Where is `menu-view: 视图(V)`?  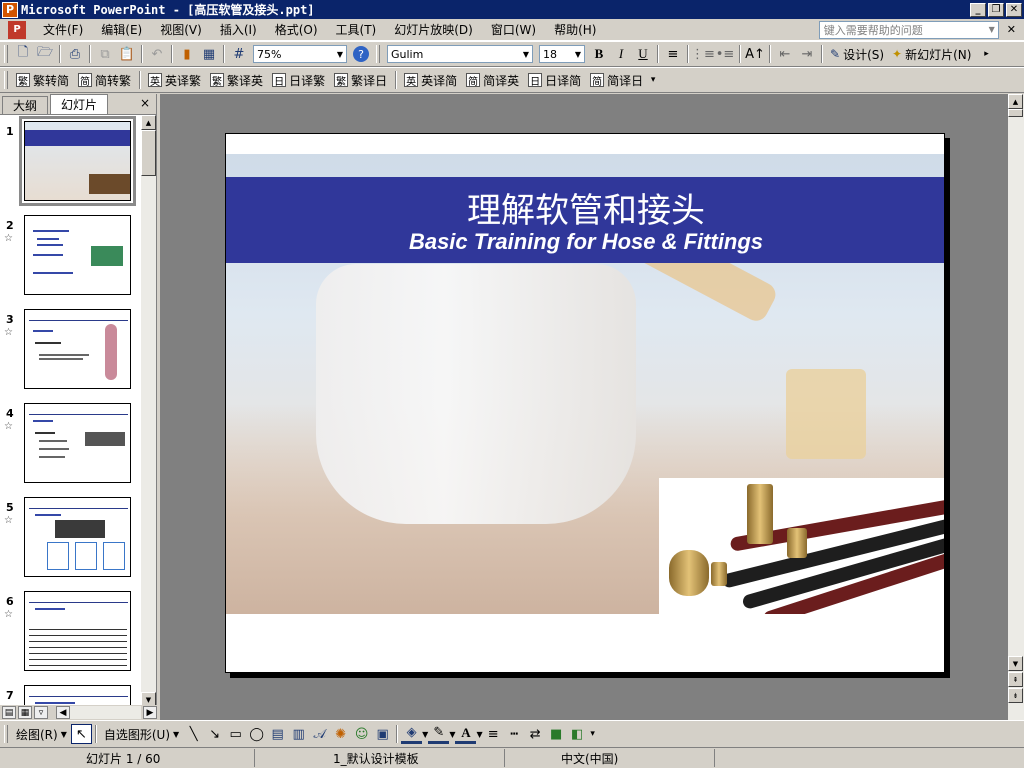 menu-view: 视图(V) is located at coordinates (181, 29).